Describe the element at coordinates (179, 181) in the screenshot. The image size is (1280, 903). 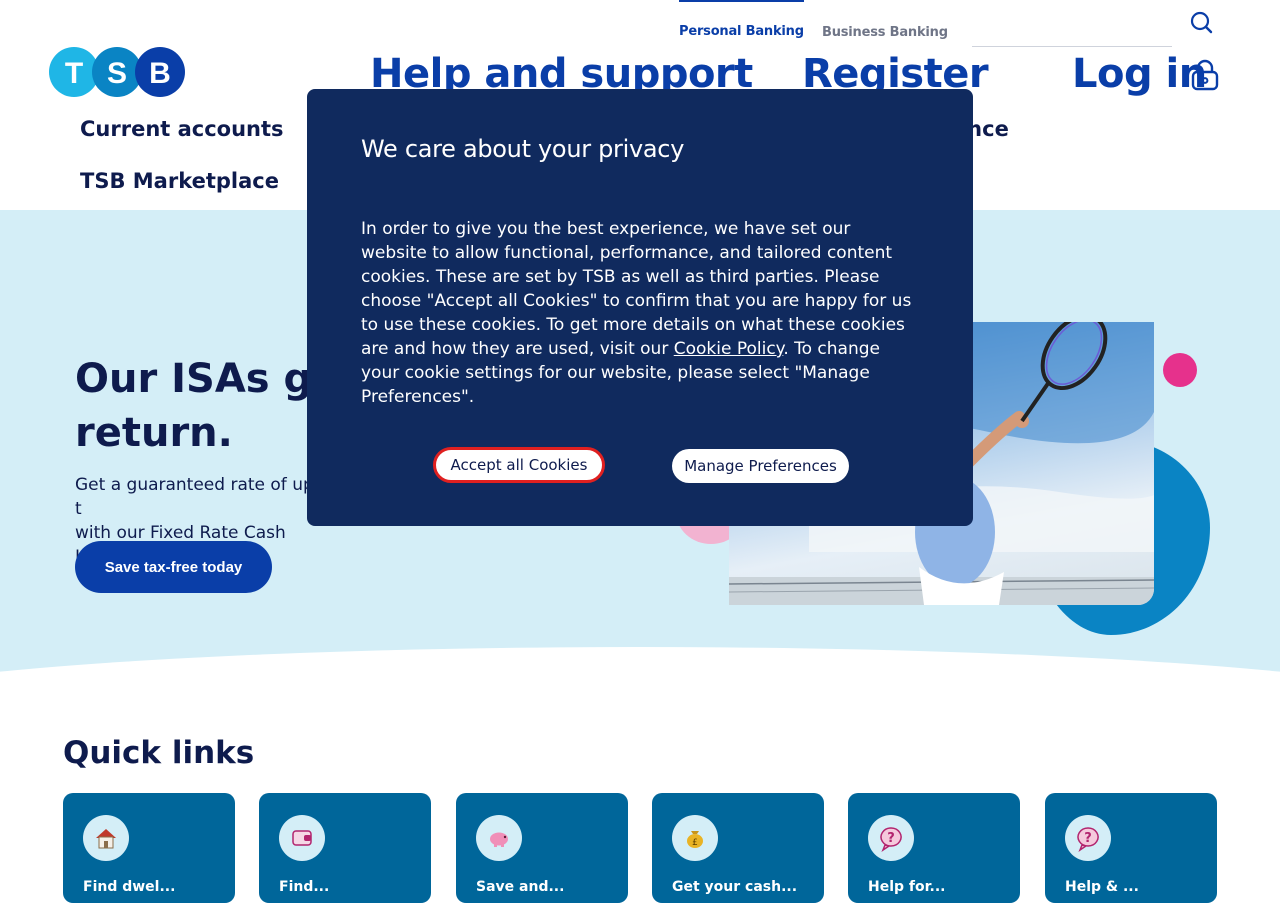
I see `subnav-tsb-marketplace: TSB Marketplace` at that location.